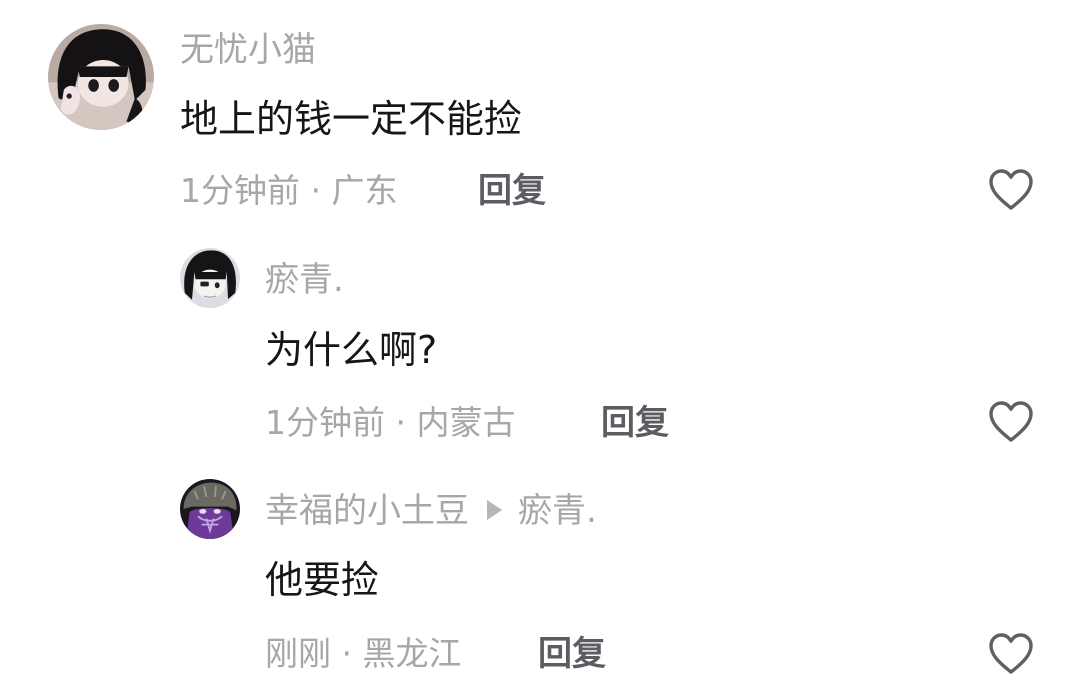  What do you see at coordinates (240, 190) in the screenshot?
I see `comment-time: 1分钟前` at bounding box center [240, 190].